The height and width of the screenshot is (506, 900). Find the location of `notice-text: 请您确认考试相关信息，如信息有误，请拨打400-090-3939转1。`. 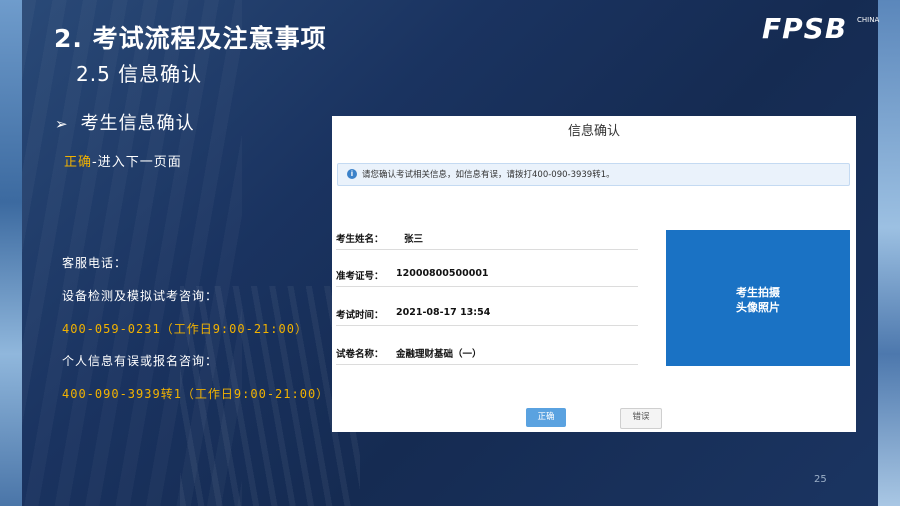

notice-text: 请您确认考试相关信息，如信息有误，请拨打400-090-3939转1。 is located at coordinates (488, 175).